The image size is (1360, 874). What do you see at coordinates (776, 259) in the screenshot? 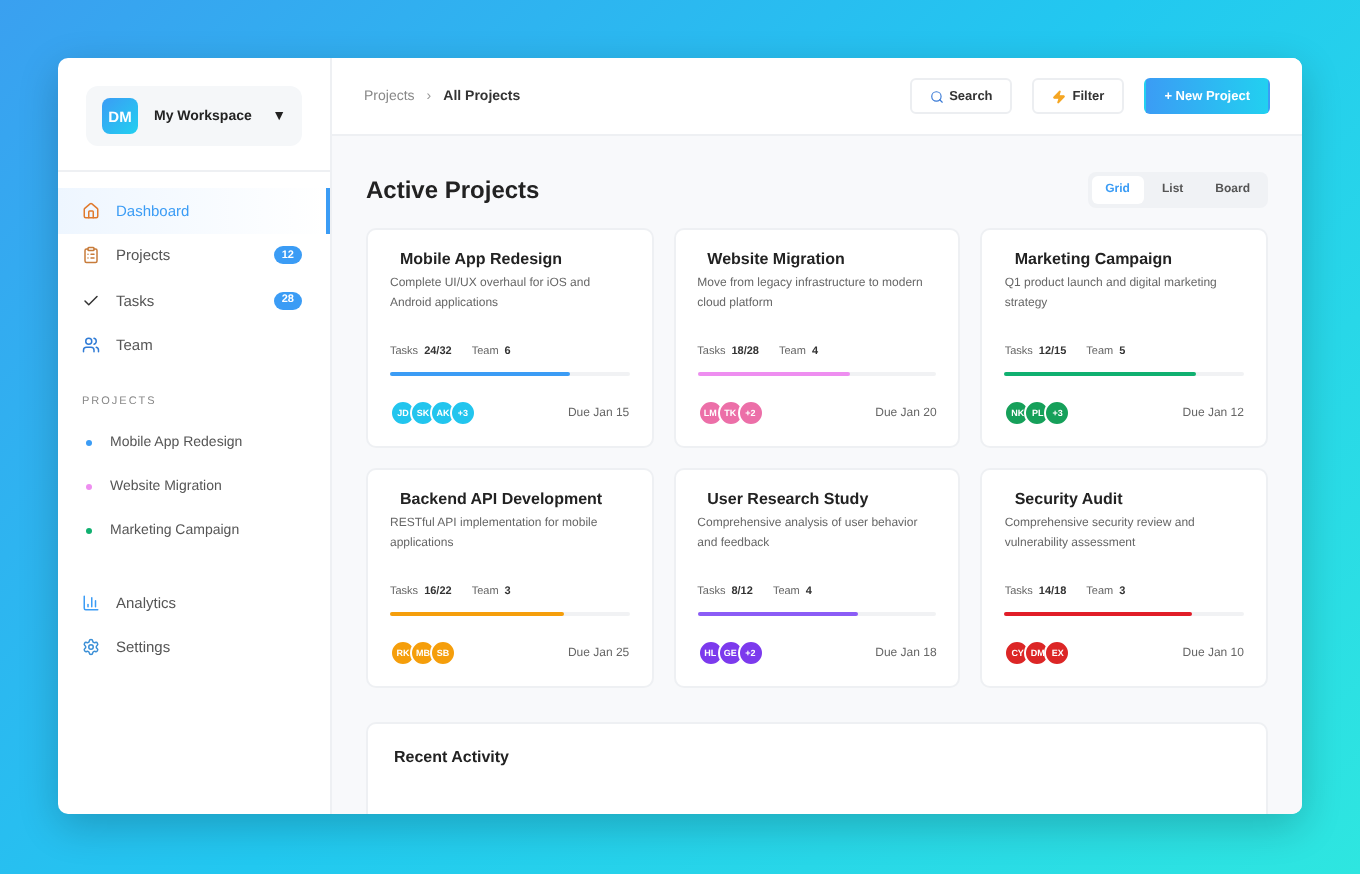
I see `card-title: Website Migration` at bounding box center [776, 259].